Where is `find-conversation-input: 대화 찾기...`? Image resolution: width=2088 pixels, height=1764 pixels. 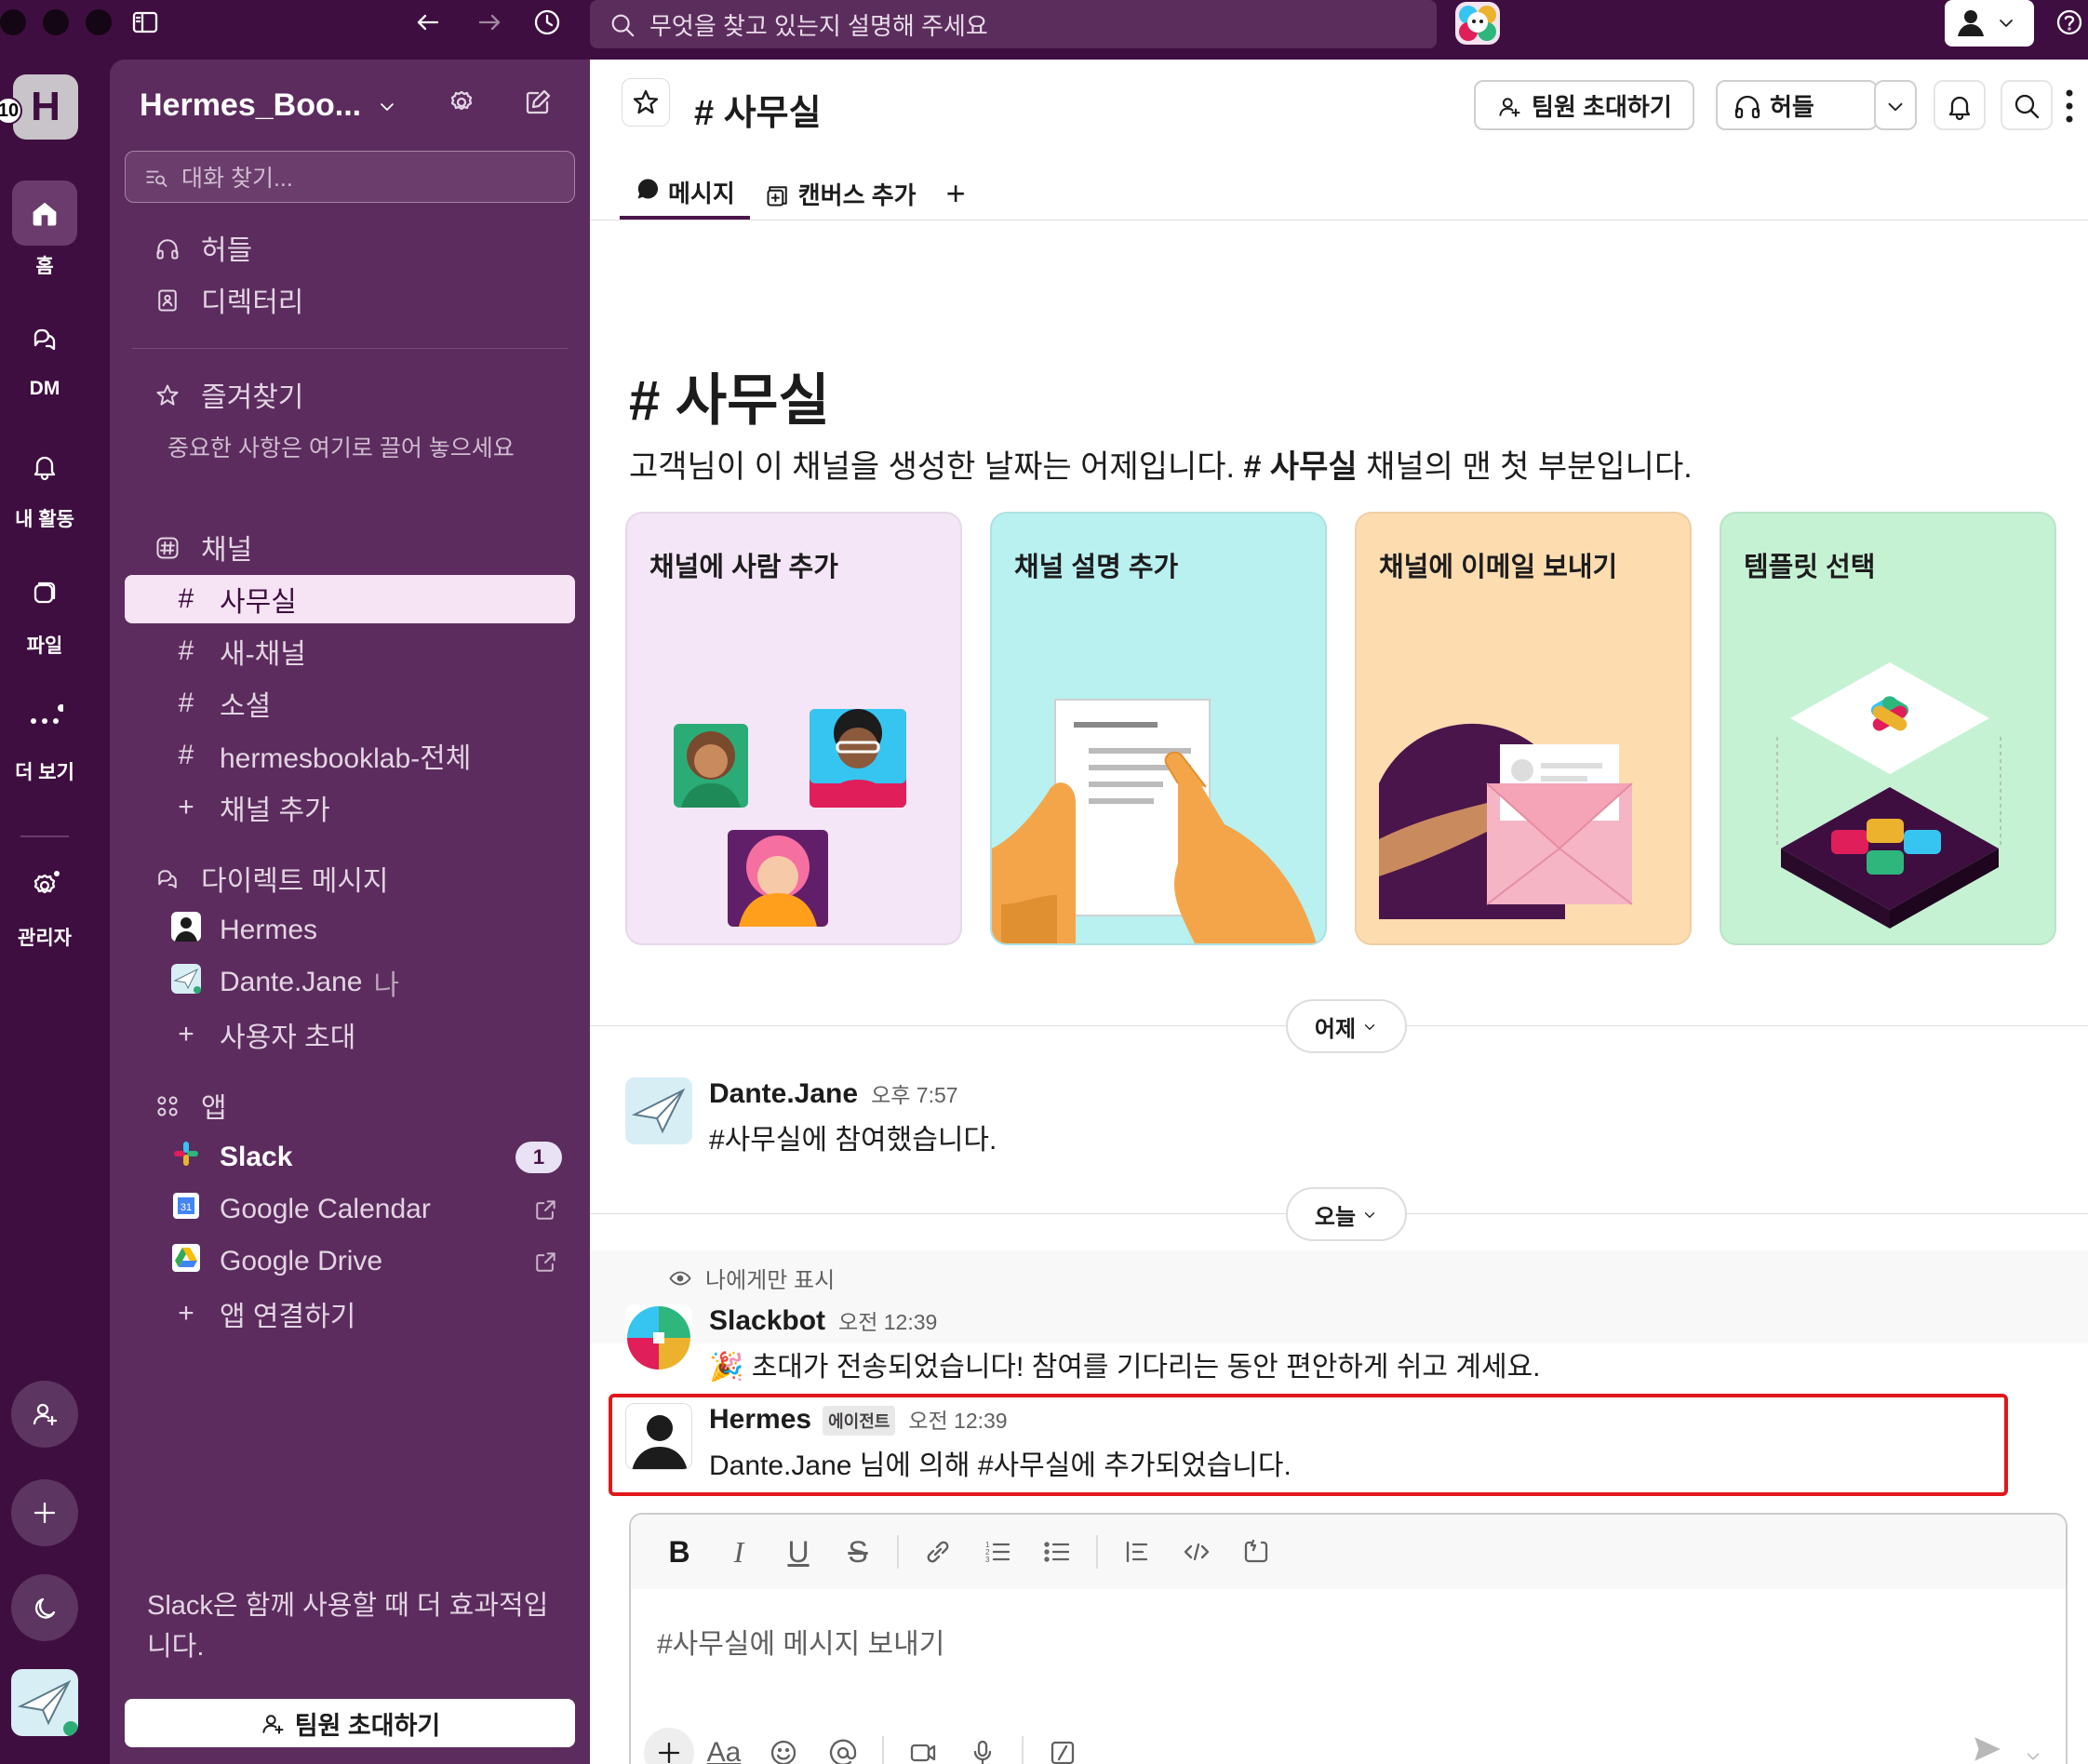 find-conversation-input: 대화 찾기... is located at coordinates (350, 177).